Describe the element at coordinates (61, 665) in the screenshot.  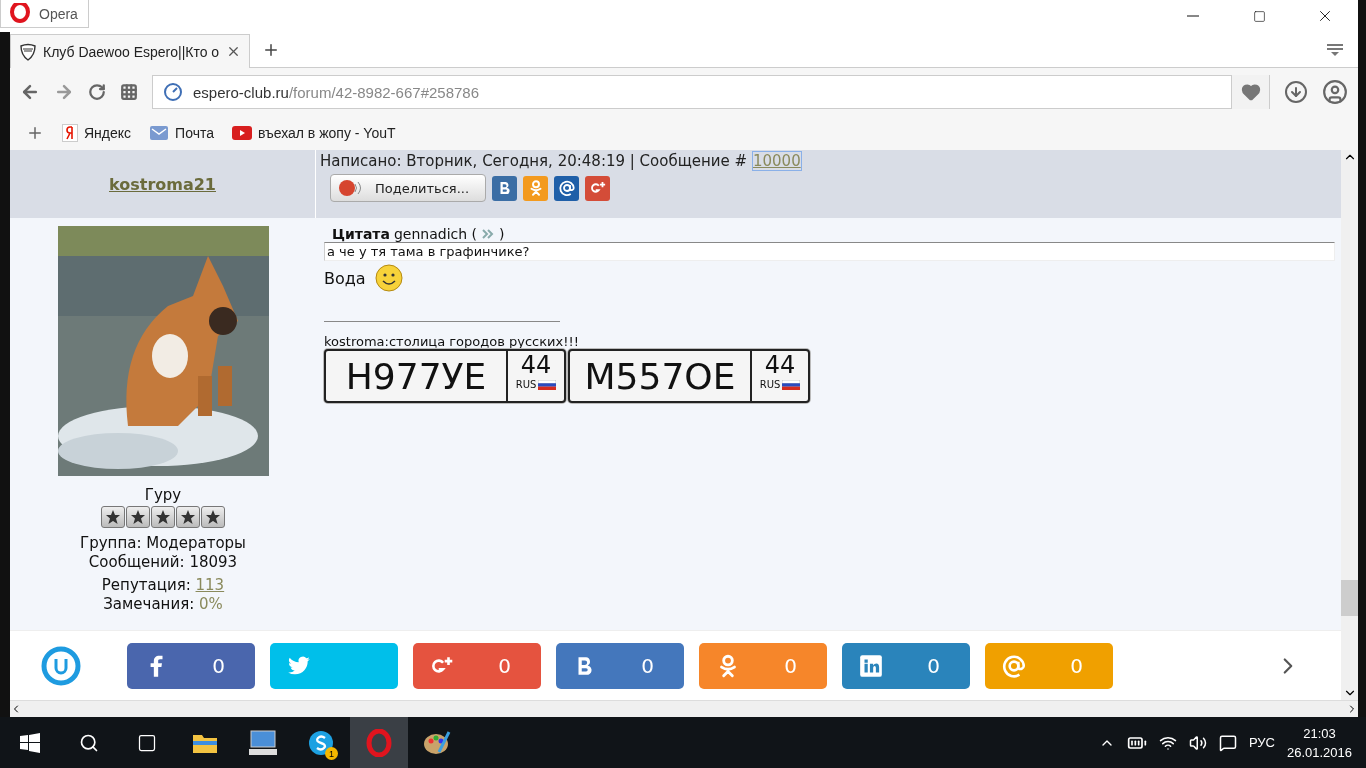
I see `power-icon` at that location.